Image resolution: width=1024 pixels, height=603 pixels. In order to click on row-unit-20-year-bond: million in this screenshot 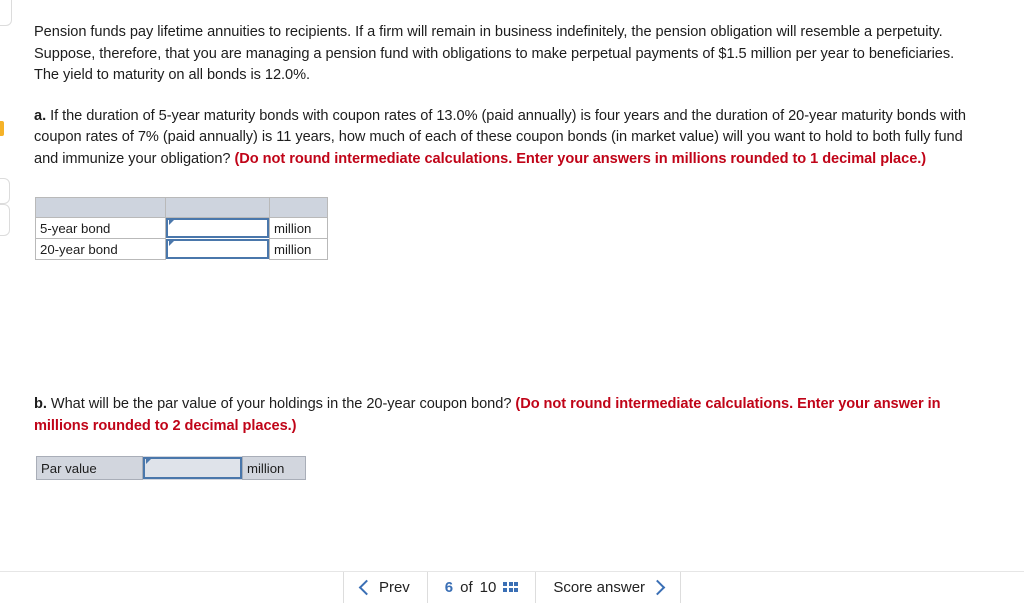, I will do `click(298, 249)`.